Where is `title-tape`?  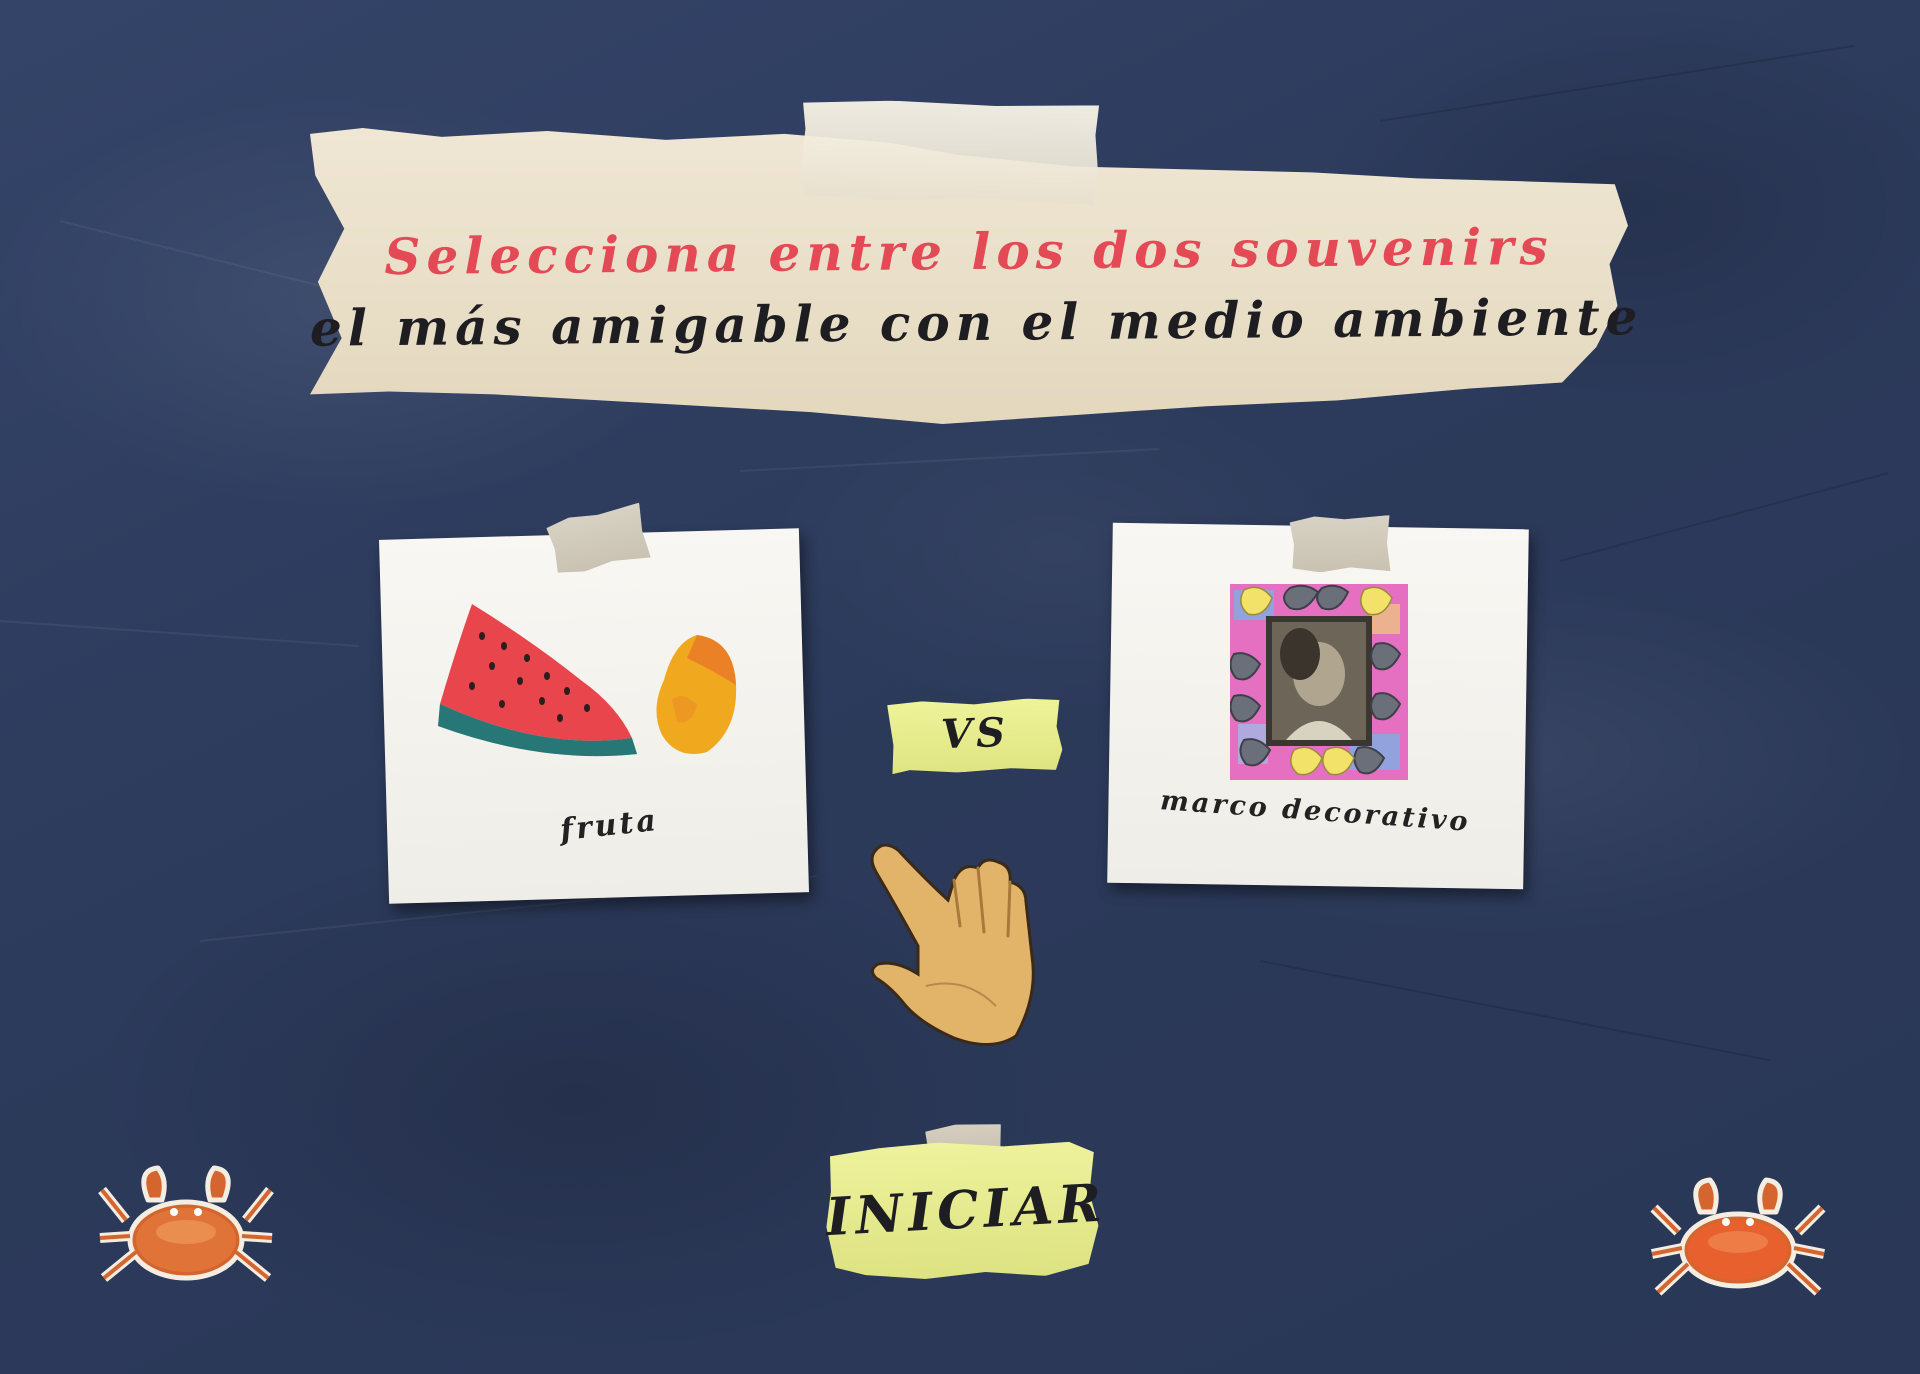 title-tape is located at coordinates (950, 152).